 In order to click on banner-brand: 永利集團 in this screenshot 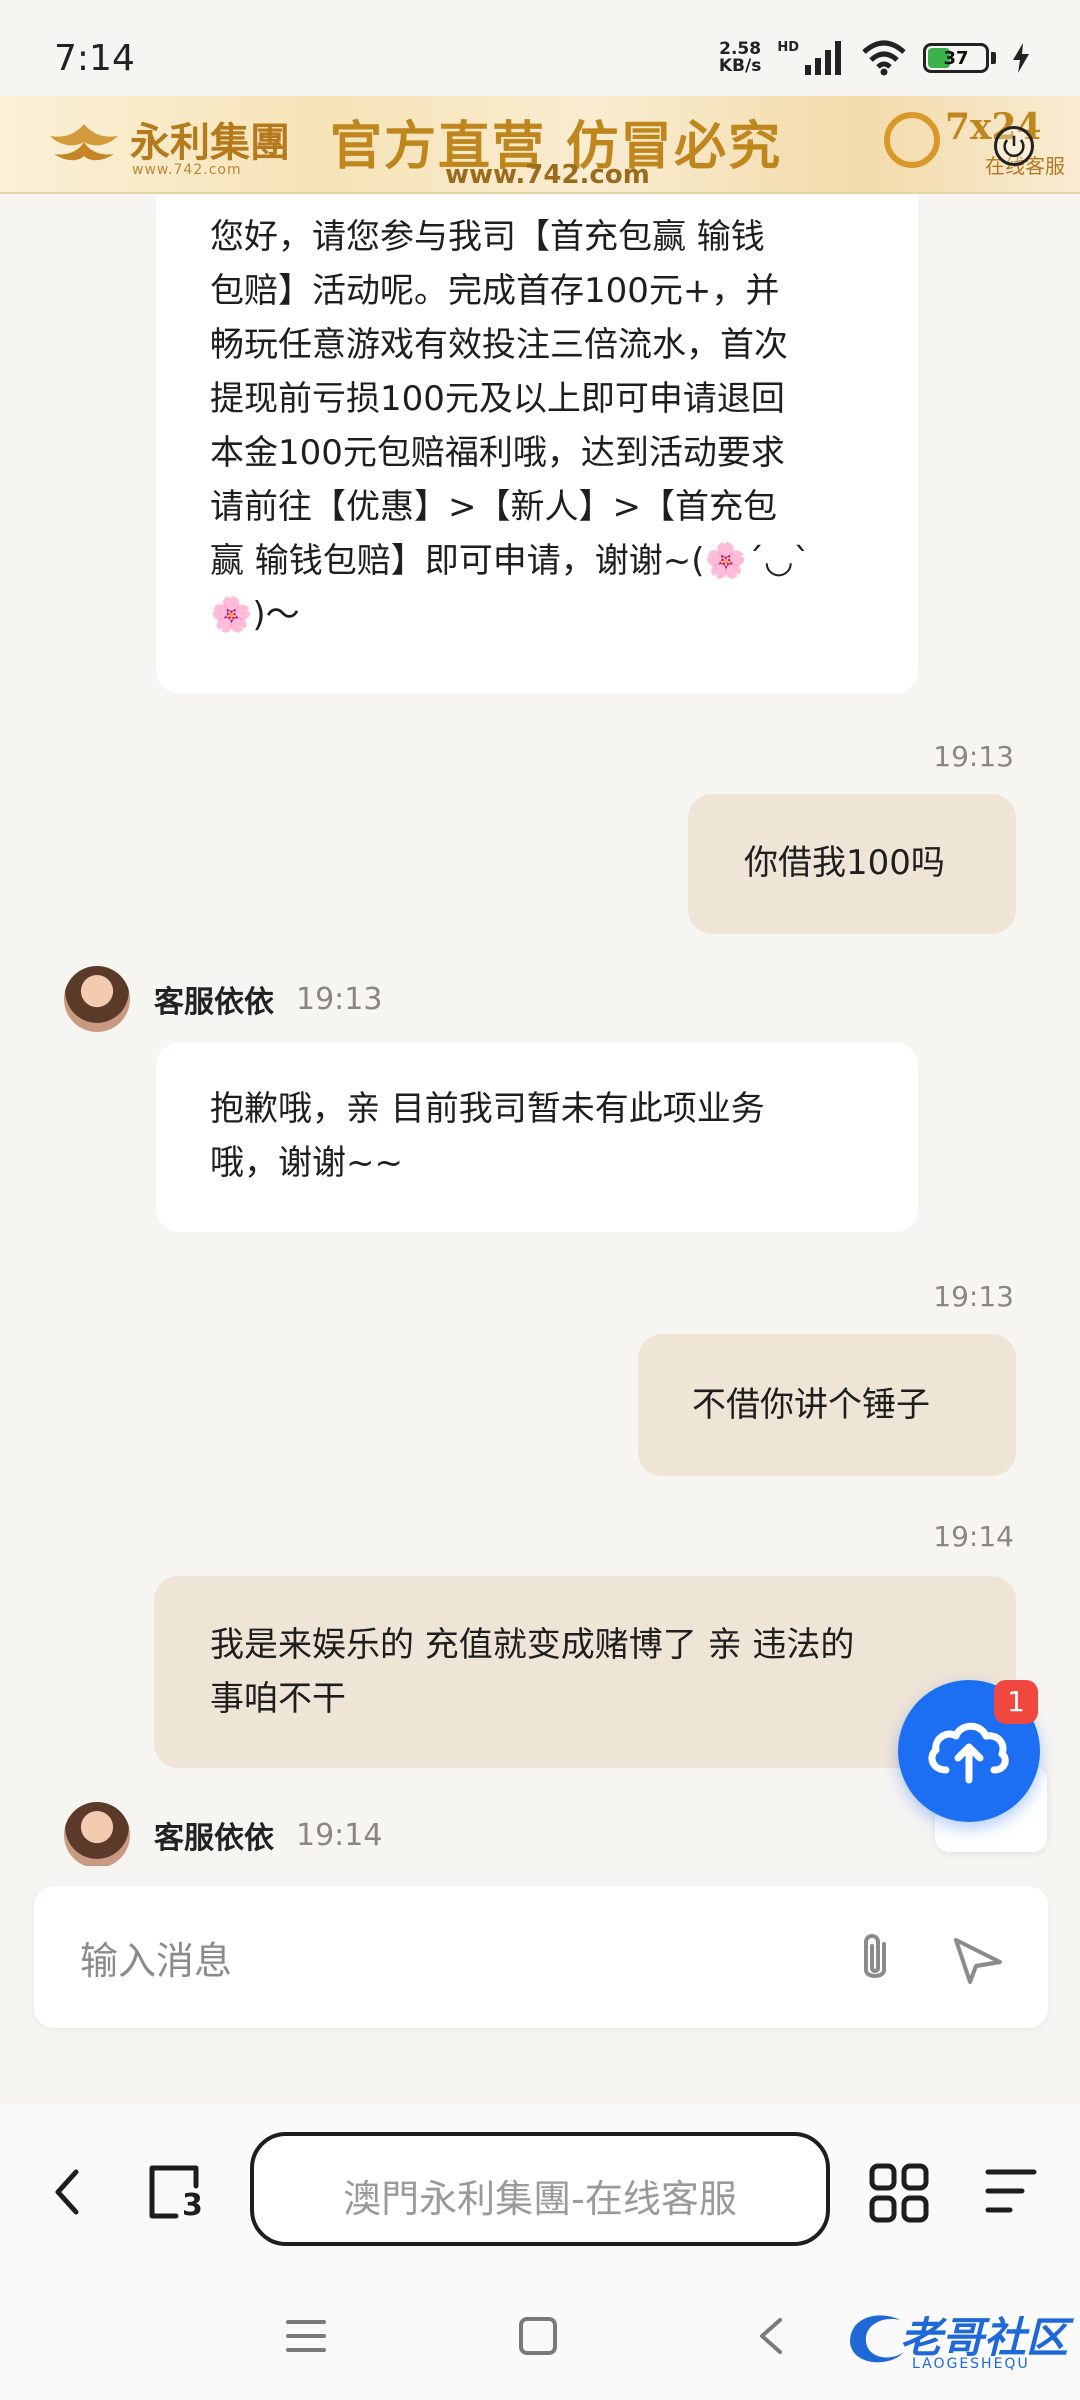, I will do `click(210, 142)`.